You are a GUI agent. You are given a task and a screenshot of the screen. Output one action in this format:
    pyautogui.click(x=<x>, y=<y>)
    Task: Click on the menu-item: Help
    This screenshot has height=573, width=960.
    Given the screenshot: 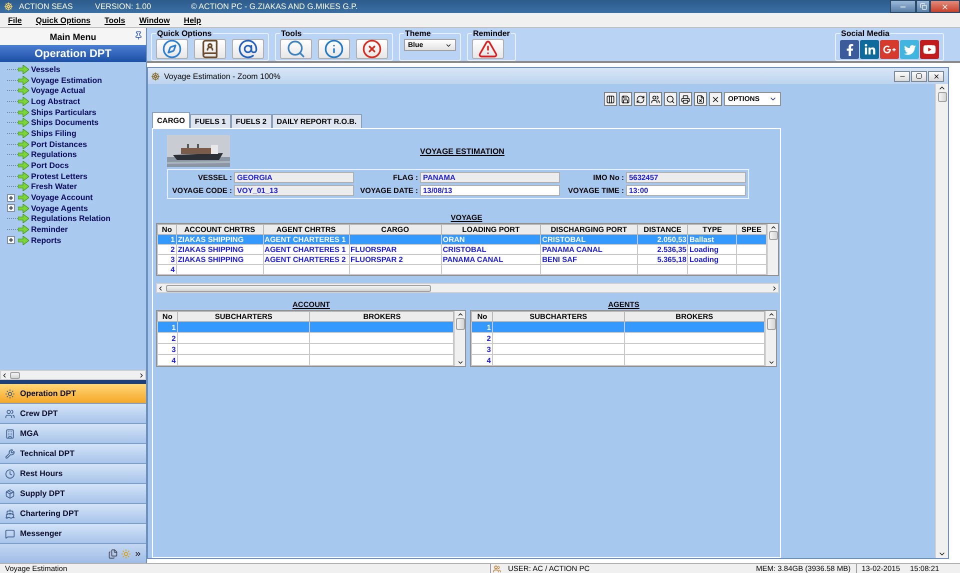 What is the action you would take?
    pyautogui.click(x=193, y=20)
    